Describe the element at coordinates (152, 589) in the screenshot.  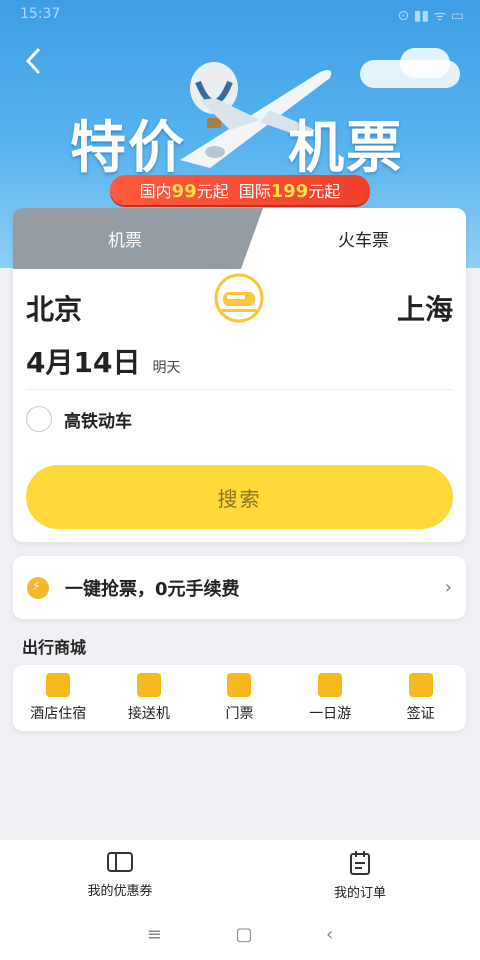
I see `grab-ticket-label: 一键抢票，0元手续费` at that location.